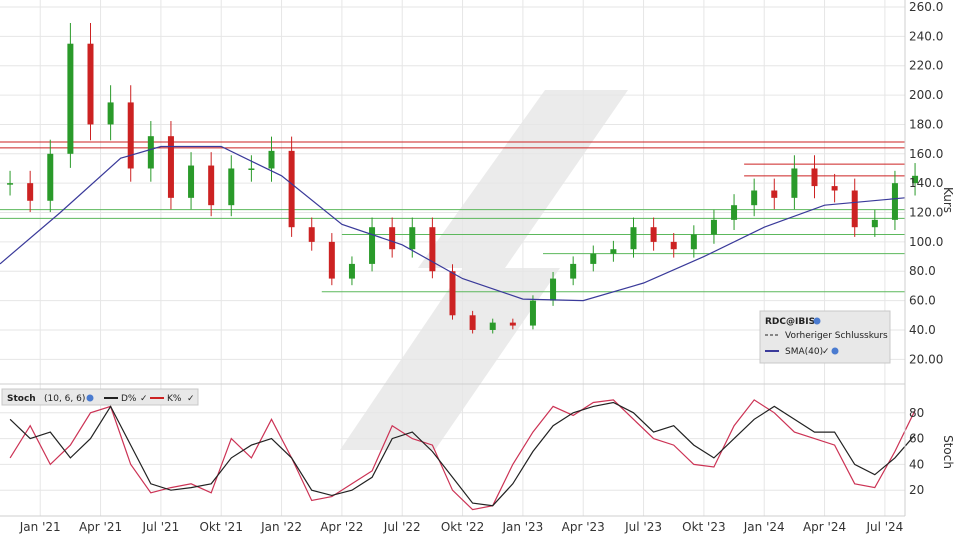 Image resolution: width=960 pixels, height=540 pixels. Describe the element at coordinates (281, 527) in the screenshot. I see `x-tick-label: Jan '22` at that location.